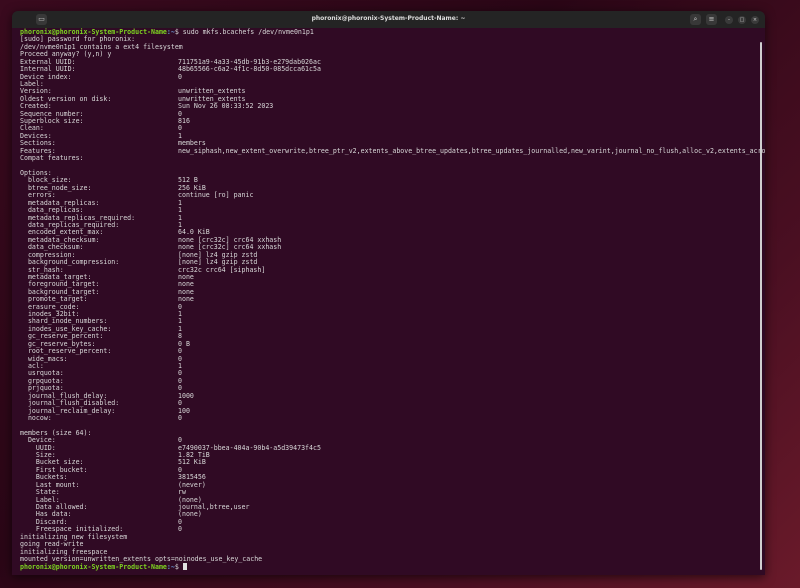 The width and height of the screenshot is (800, 588). I want to click on options-row: data_checksum: none [crc32c] crc64 xxhash, so click(387, 247).